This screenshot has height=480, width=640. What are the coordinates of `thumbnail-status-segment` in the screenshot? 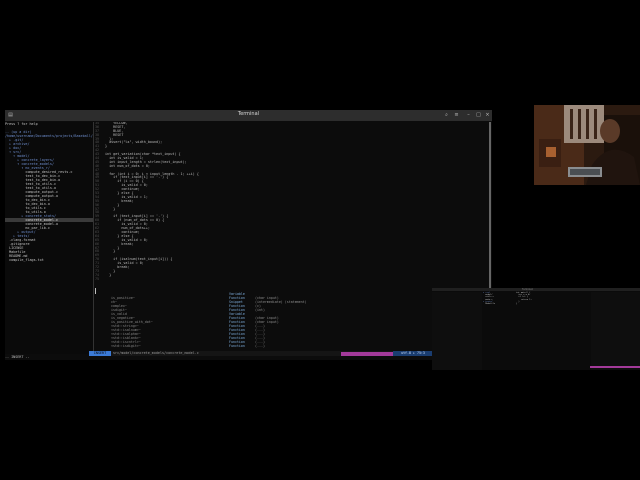 It's located at (615, 367).